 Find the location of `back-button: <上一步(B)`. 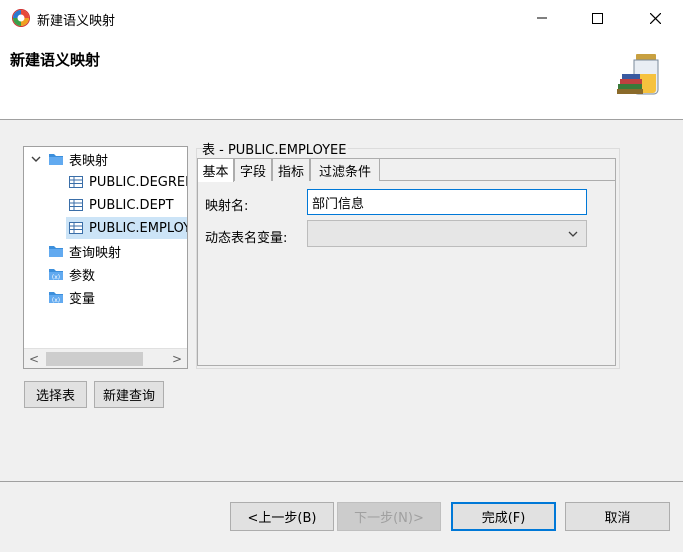

back-button: <上一步(B) is located at coordinates (282, 516).